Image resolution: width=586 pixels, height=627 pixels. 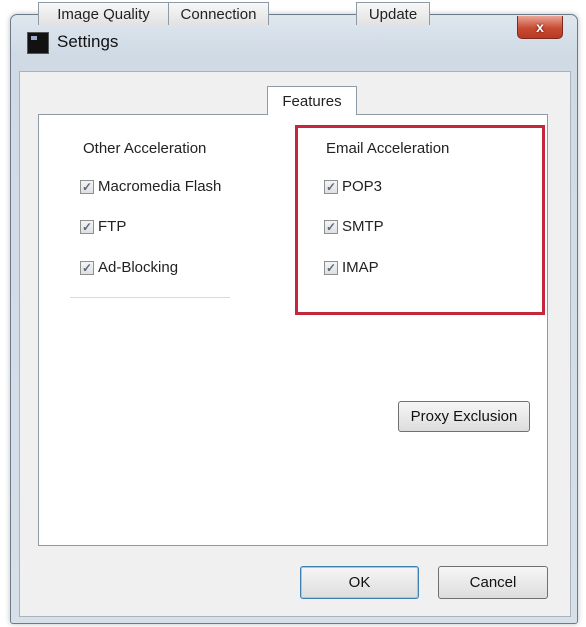 I want to click on checkbox-label: IMAP, so click(x=360, y=267).